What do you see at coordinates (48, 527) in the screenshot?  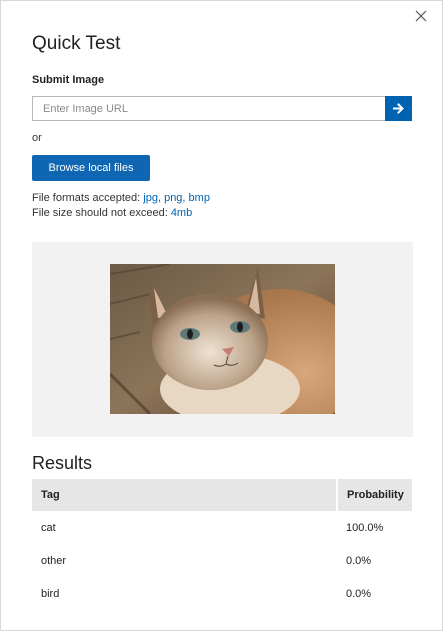 I see `tag-cell: cat` at bounding box center [48, 527].